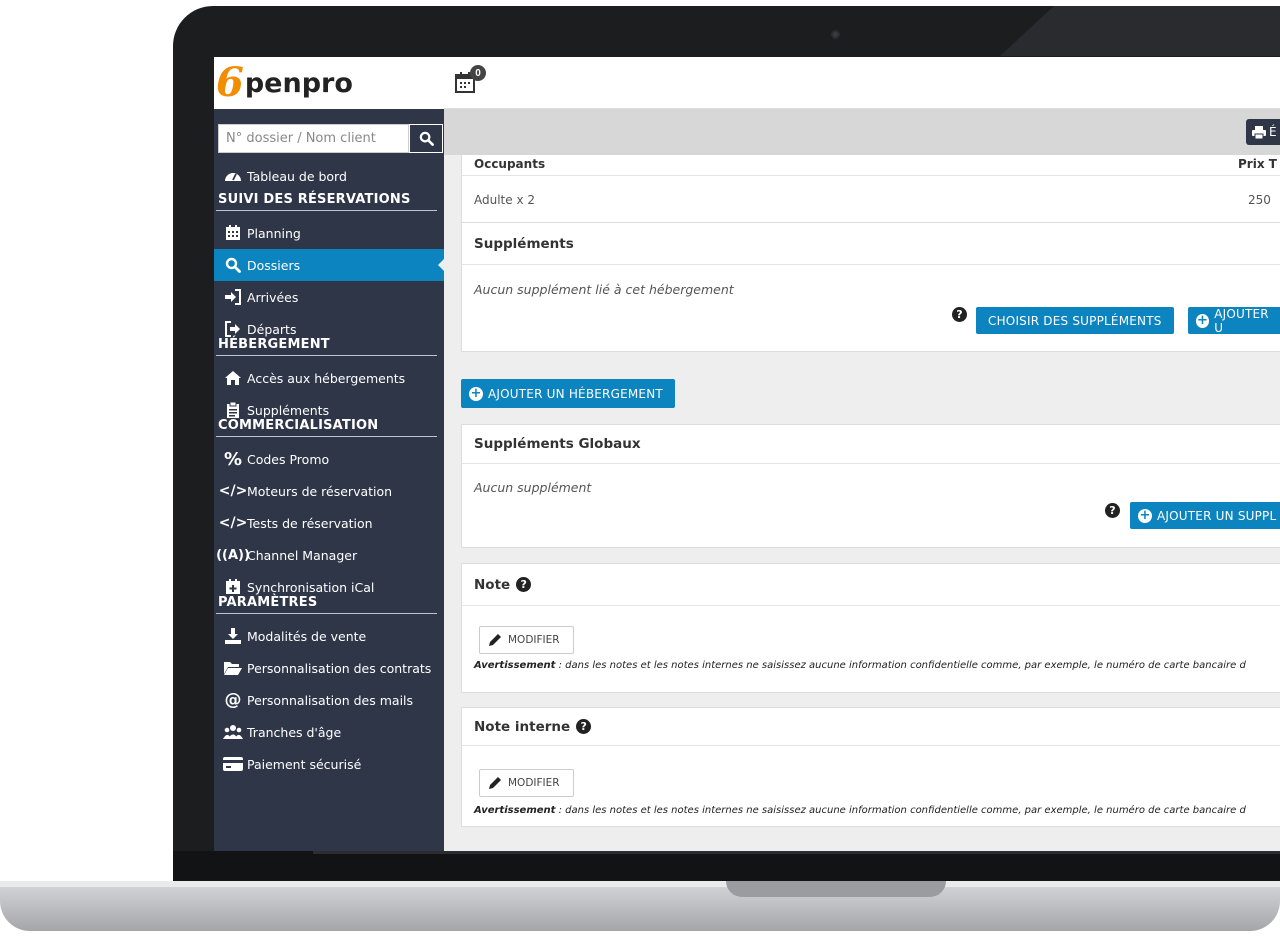 Image resolution: width=1280 pixels, height=949 pixels. What do you see at coordinates (533, 487) in the screenshot?
I see `global-supplements-empty: Aucun supplément` at bounding box center [533, 487].